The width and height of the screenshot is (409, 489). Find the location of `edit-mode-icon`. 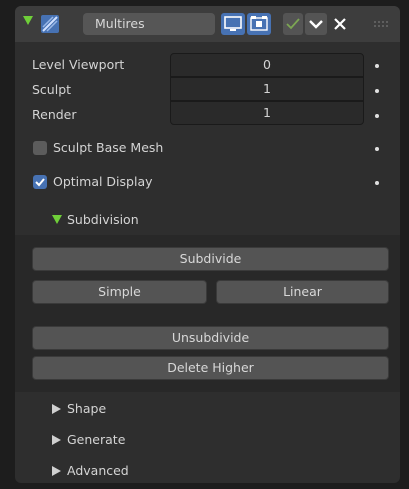

edit-mode-icon is located at coordinates (259, 23).